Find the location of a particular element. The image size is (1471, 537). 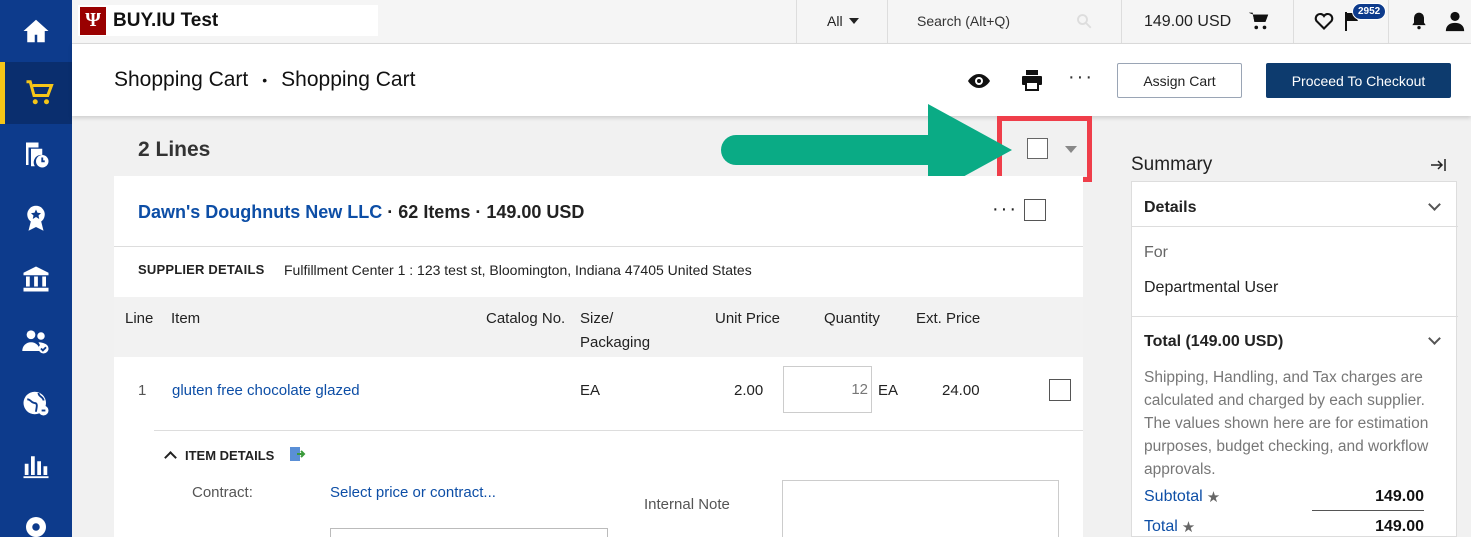

print-icon is located at coordinates (1032, 80).